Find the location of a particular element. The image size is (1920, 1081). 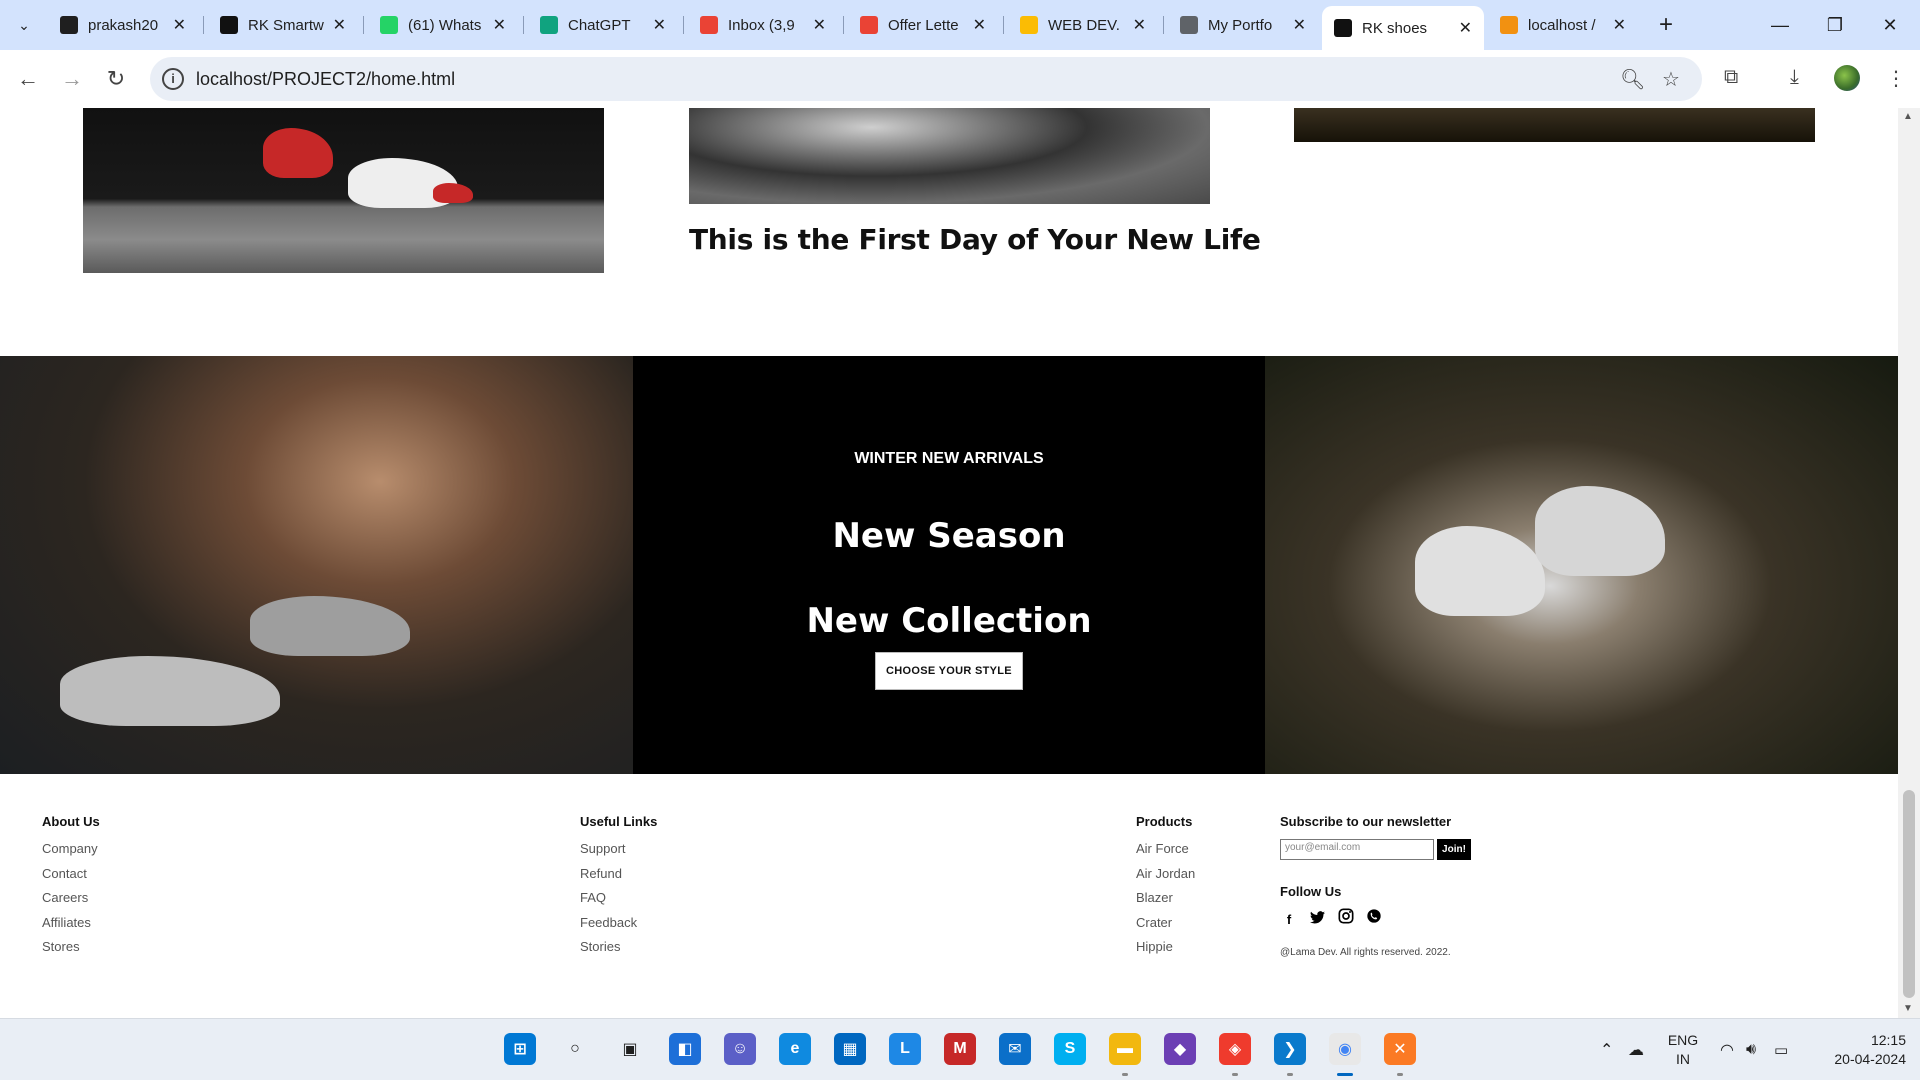

newsletter-email-input: your@email.com is located at coordinates (1357, 849).